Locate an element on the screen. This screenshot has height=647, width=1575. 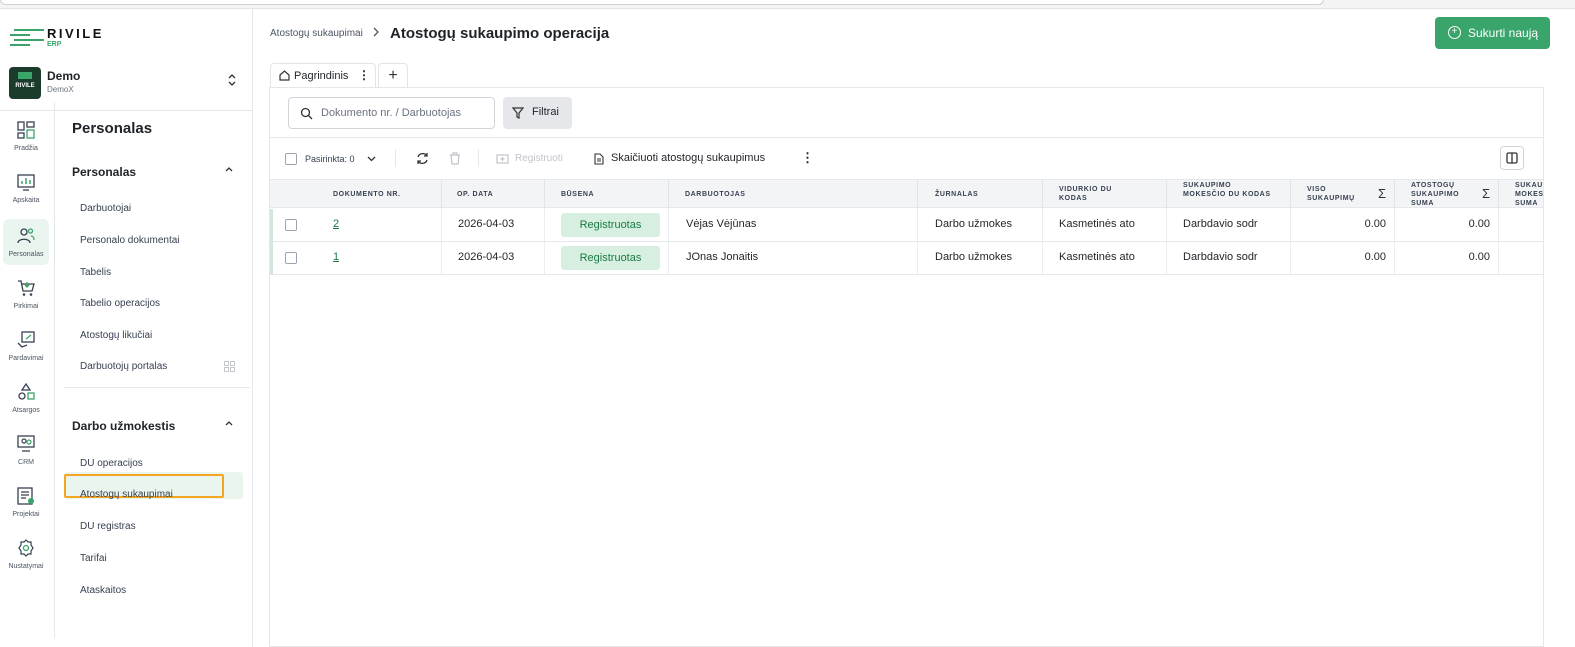
col-atostogu-sukaupimo-suma: ATOSTOGŲ SUKAUPIMO SUMA is located at coordinates (1441, 194).